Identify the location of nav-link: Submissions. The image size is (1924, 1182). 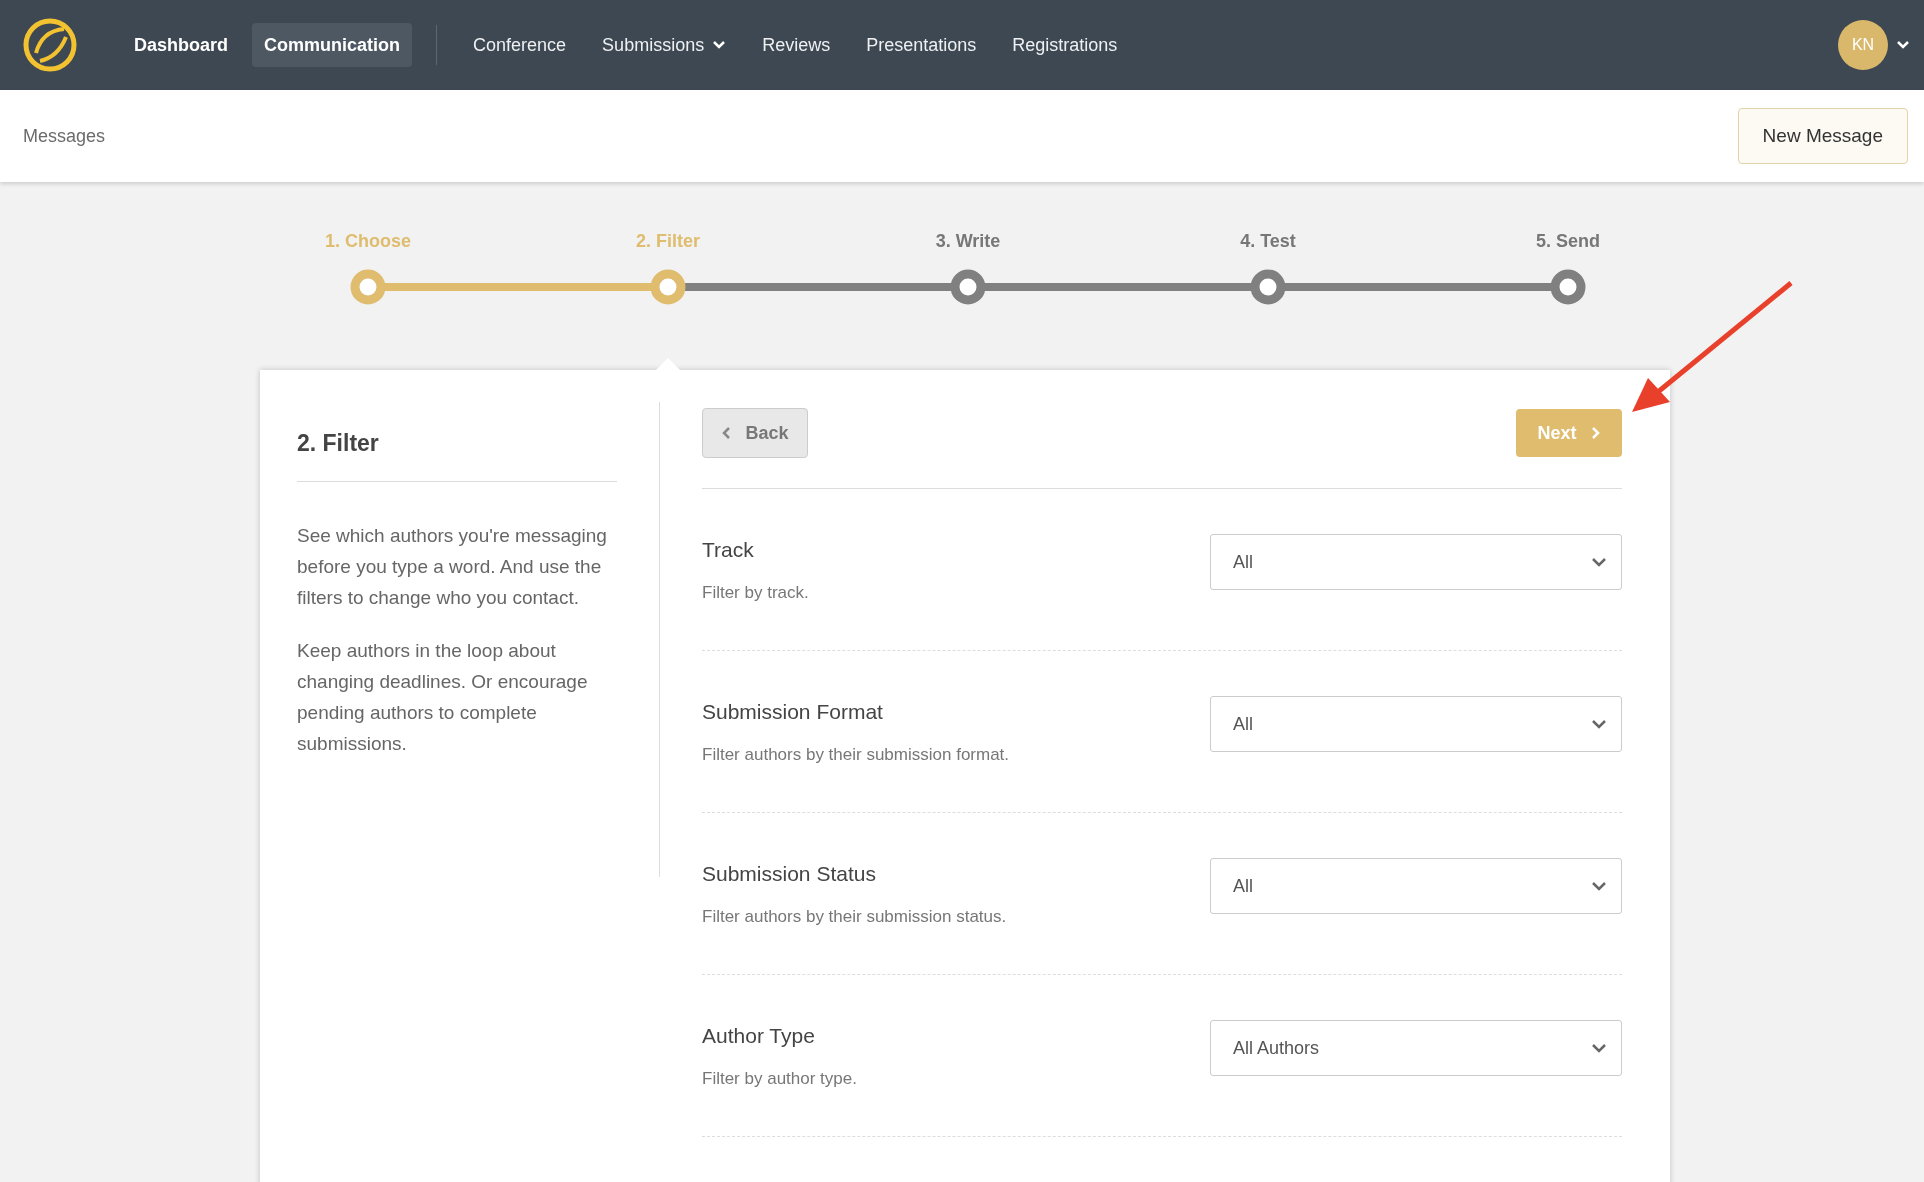
(664, 45).